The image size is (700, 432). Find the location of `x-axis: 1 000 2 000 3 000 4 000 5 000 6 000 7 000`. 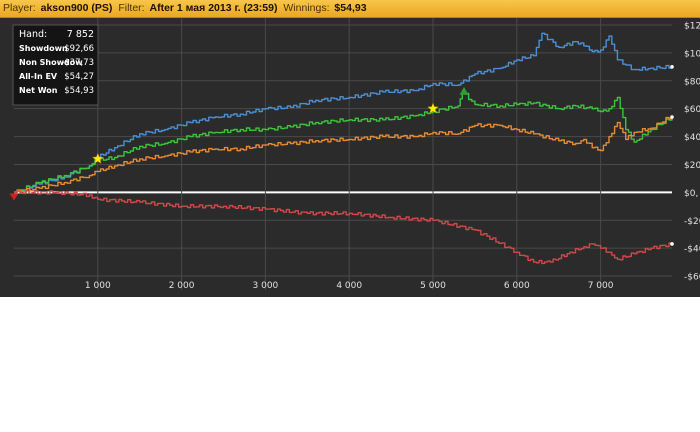

x-axis: 1 000 2 000 3 000 4 000 5 000 6 000 7 000 is located at coordinates (349, 286).